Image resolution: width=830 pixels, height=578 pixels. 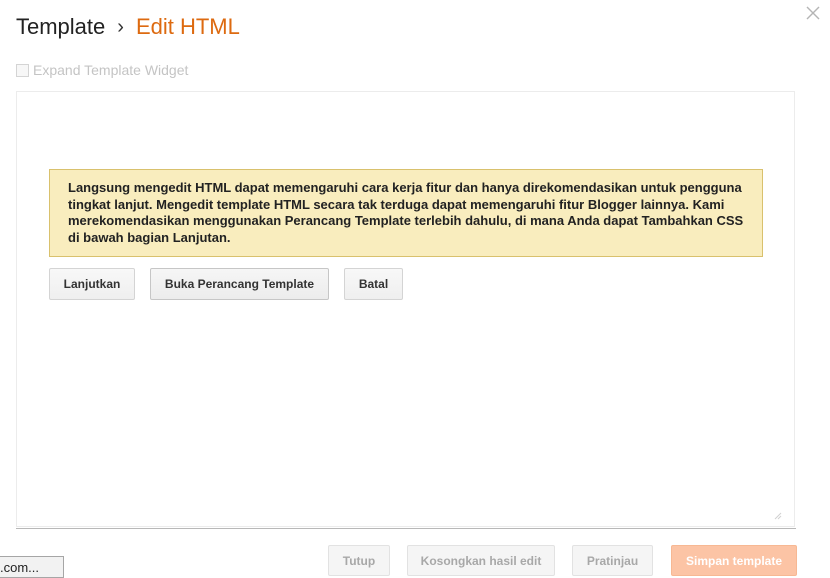 I want to click on footer-divider, so click(x=406, y=528).